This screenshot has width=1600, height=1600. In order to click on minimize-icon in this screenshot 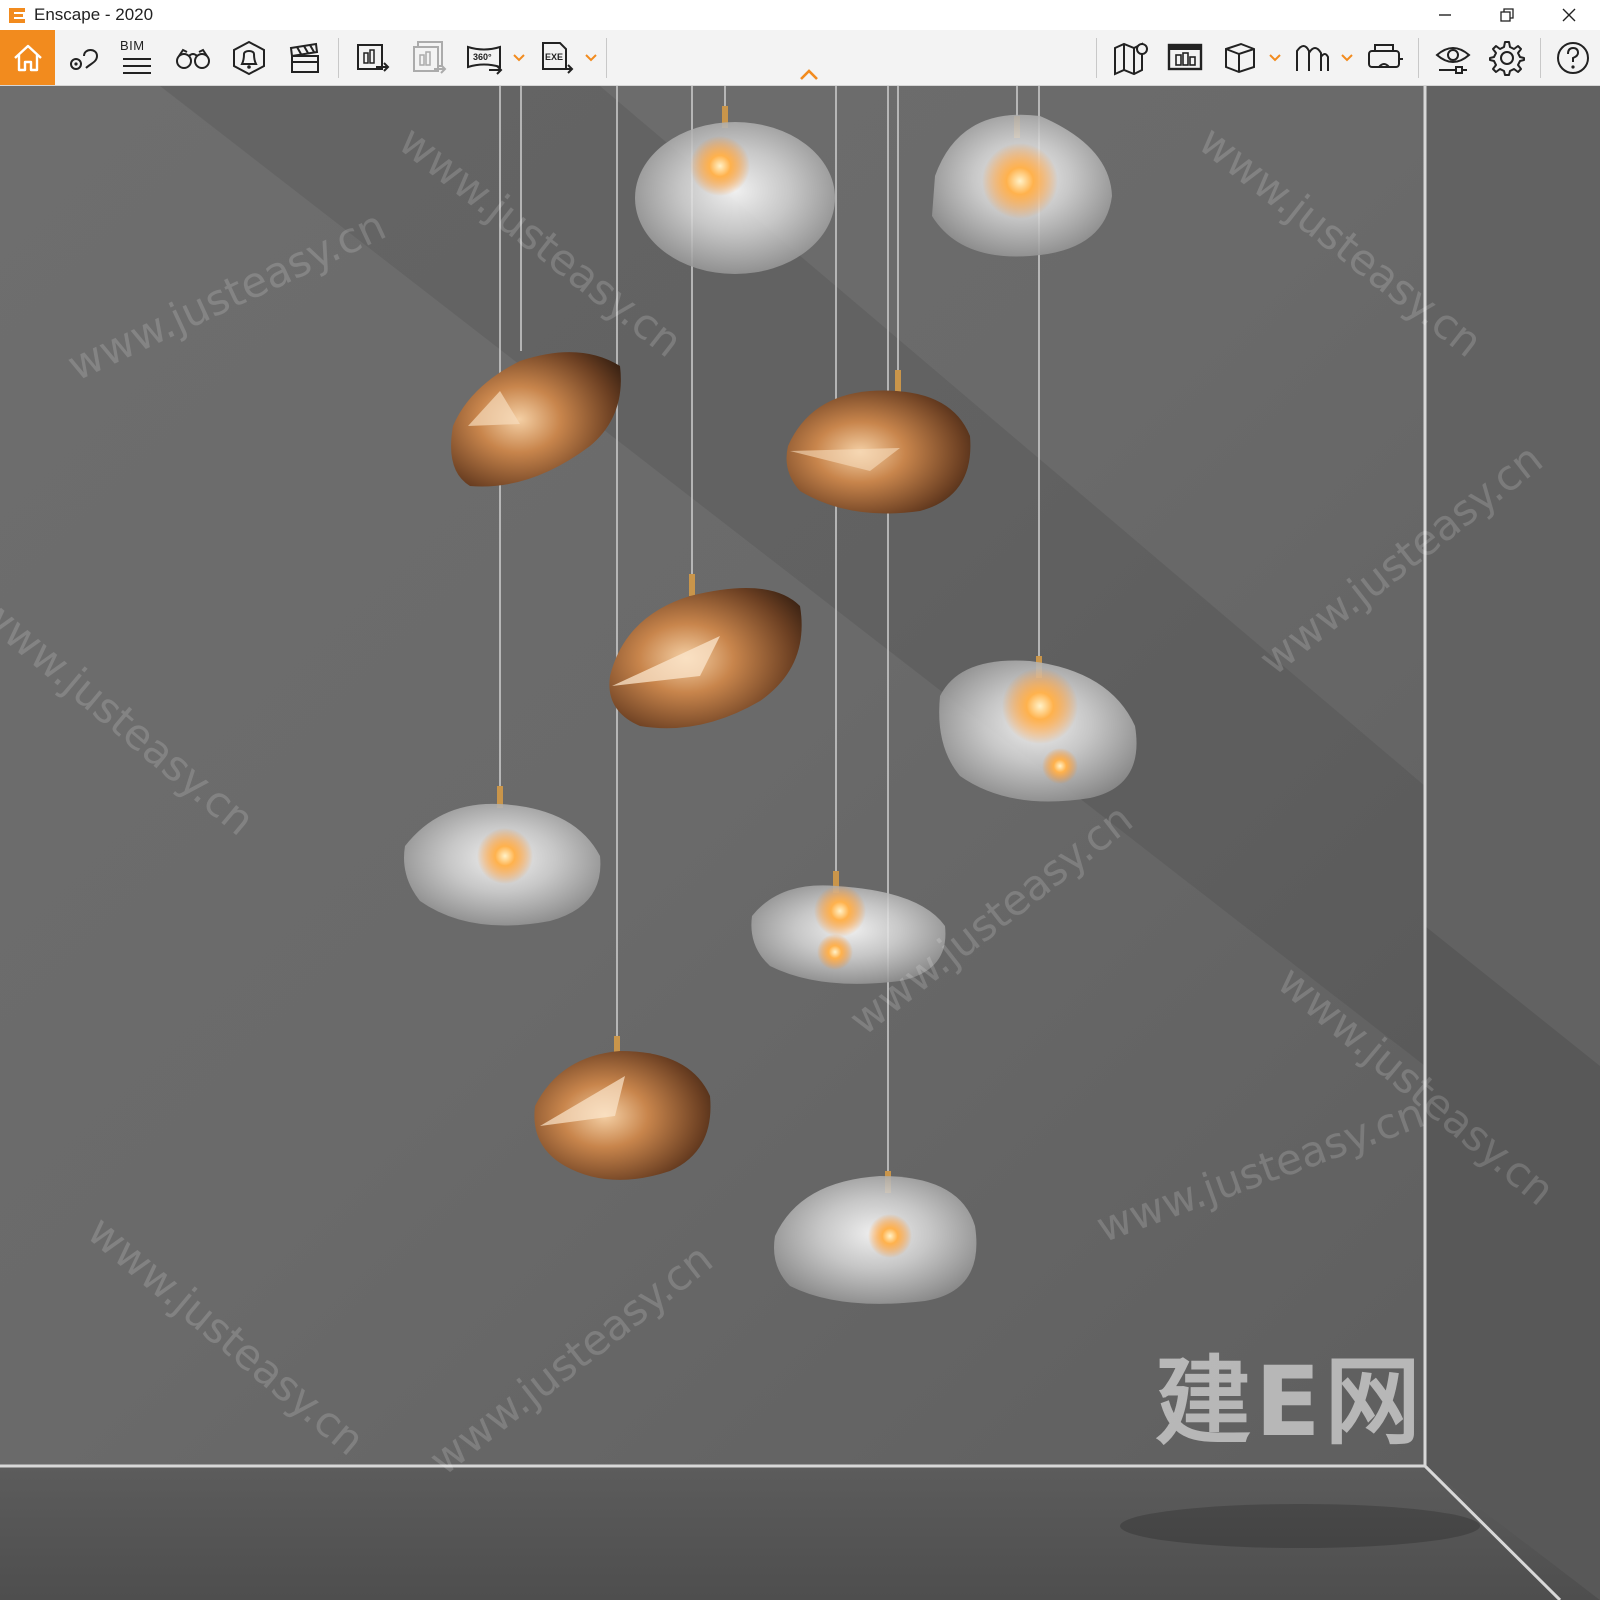, I will do `click(1445, 15)`.